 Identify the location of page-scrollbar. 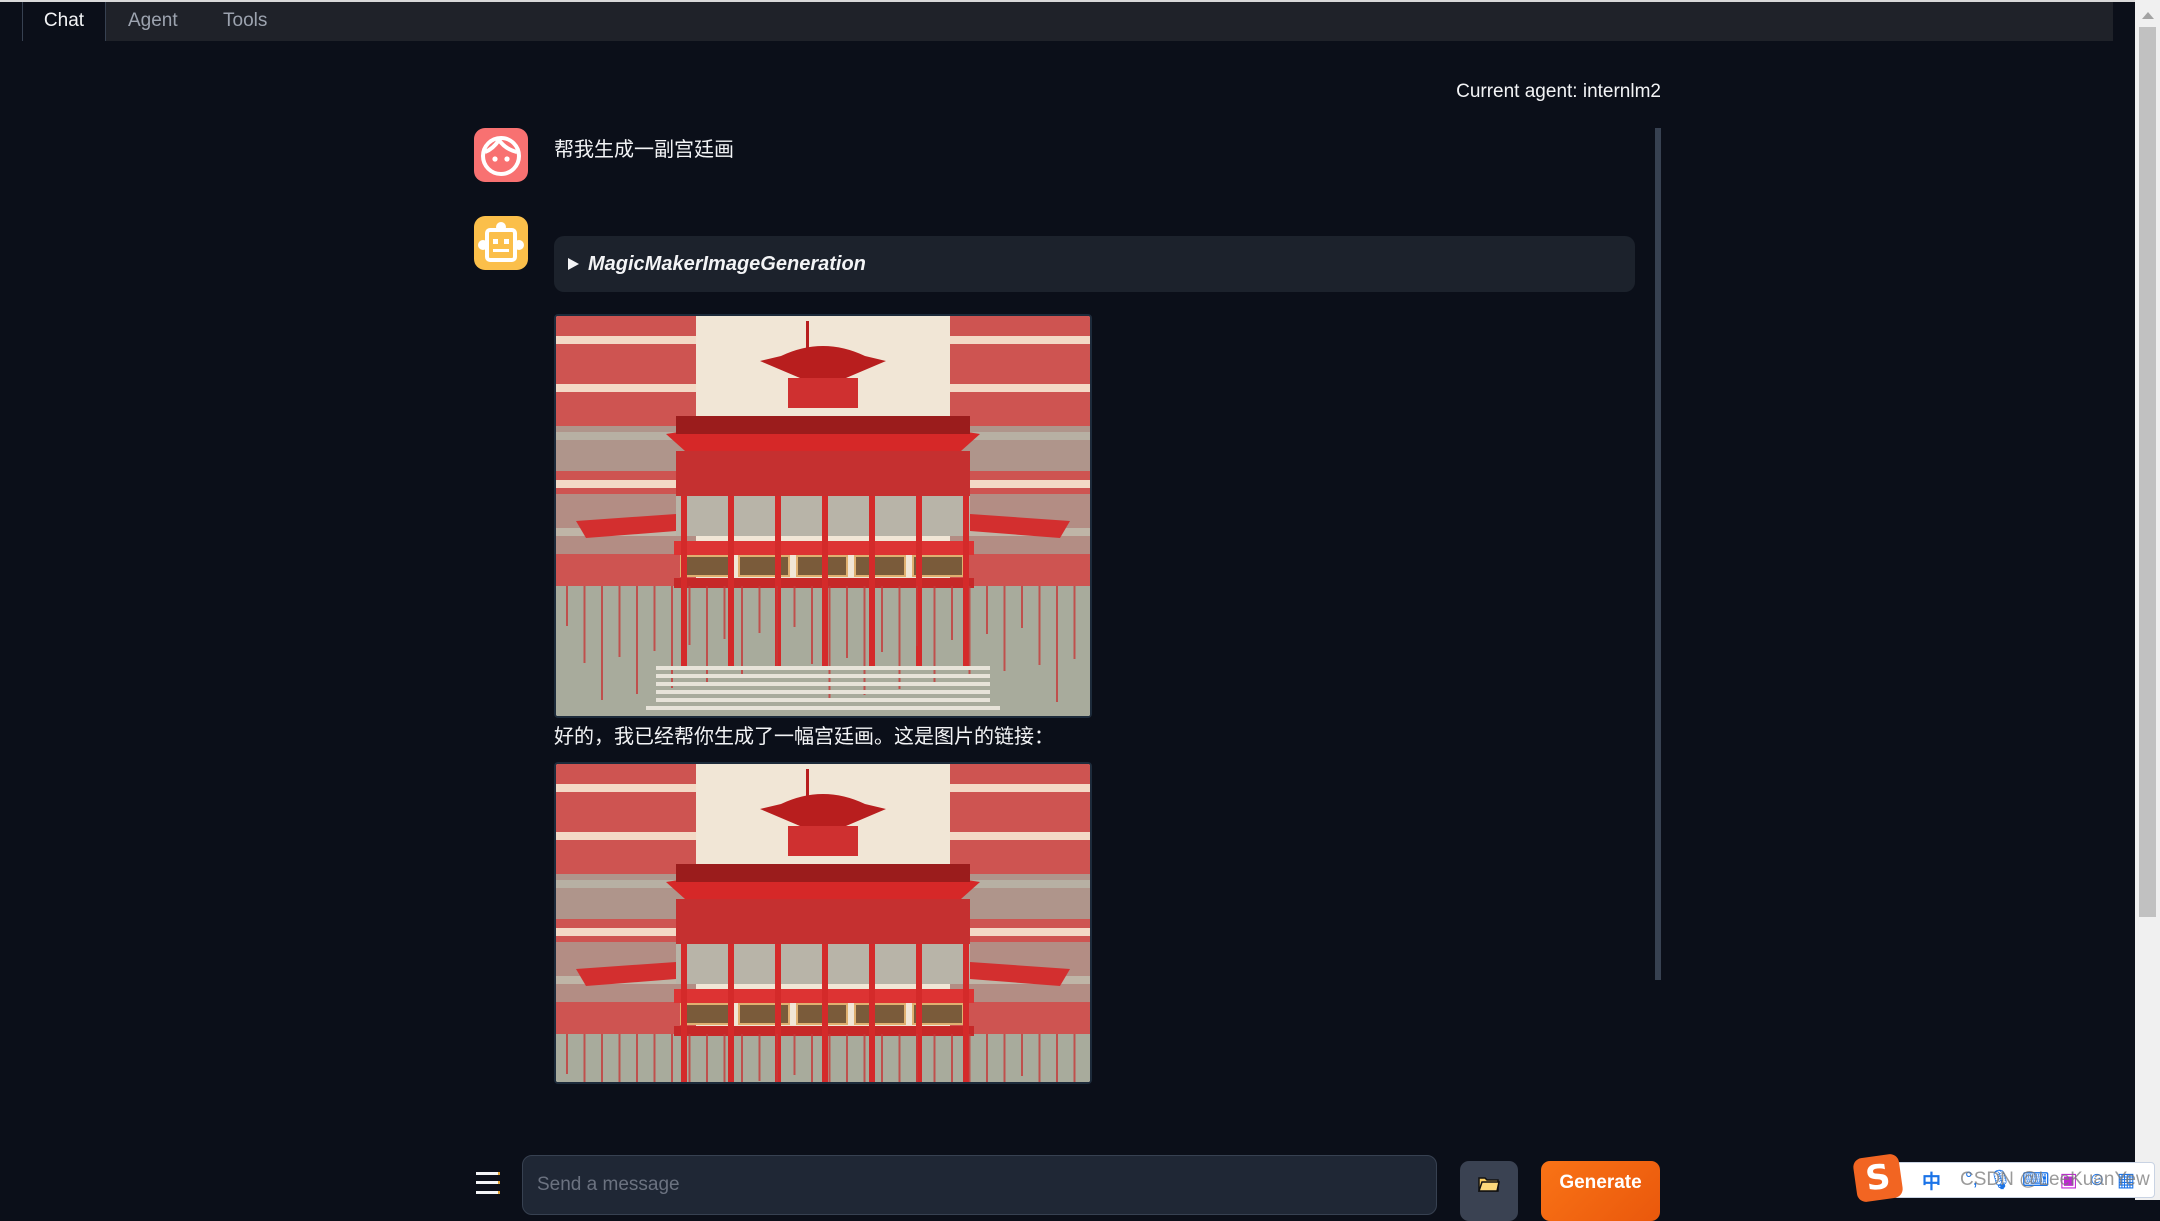
(2147, 600).